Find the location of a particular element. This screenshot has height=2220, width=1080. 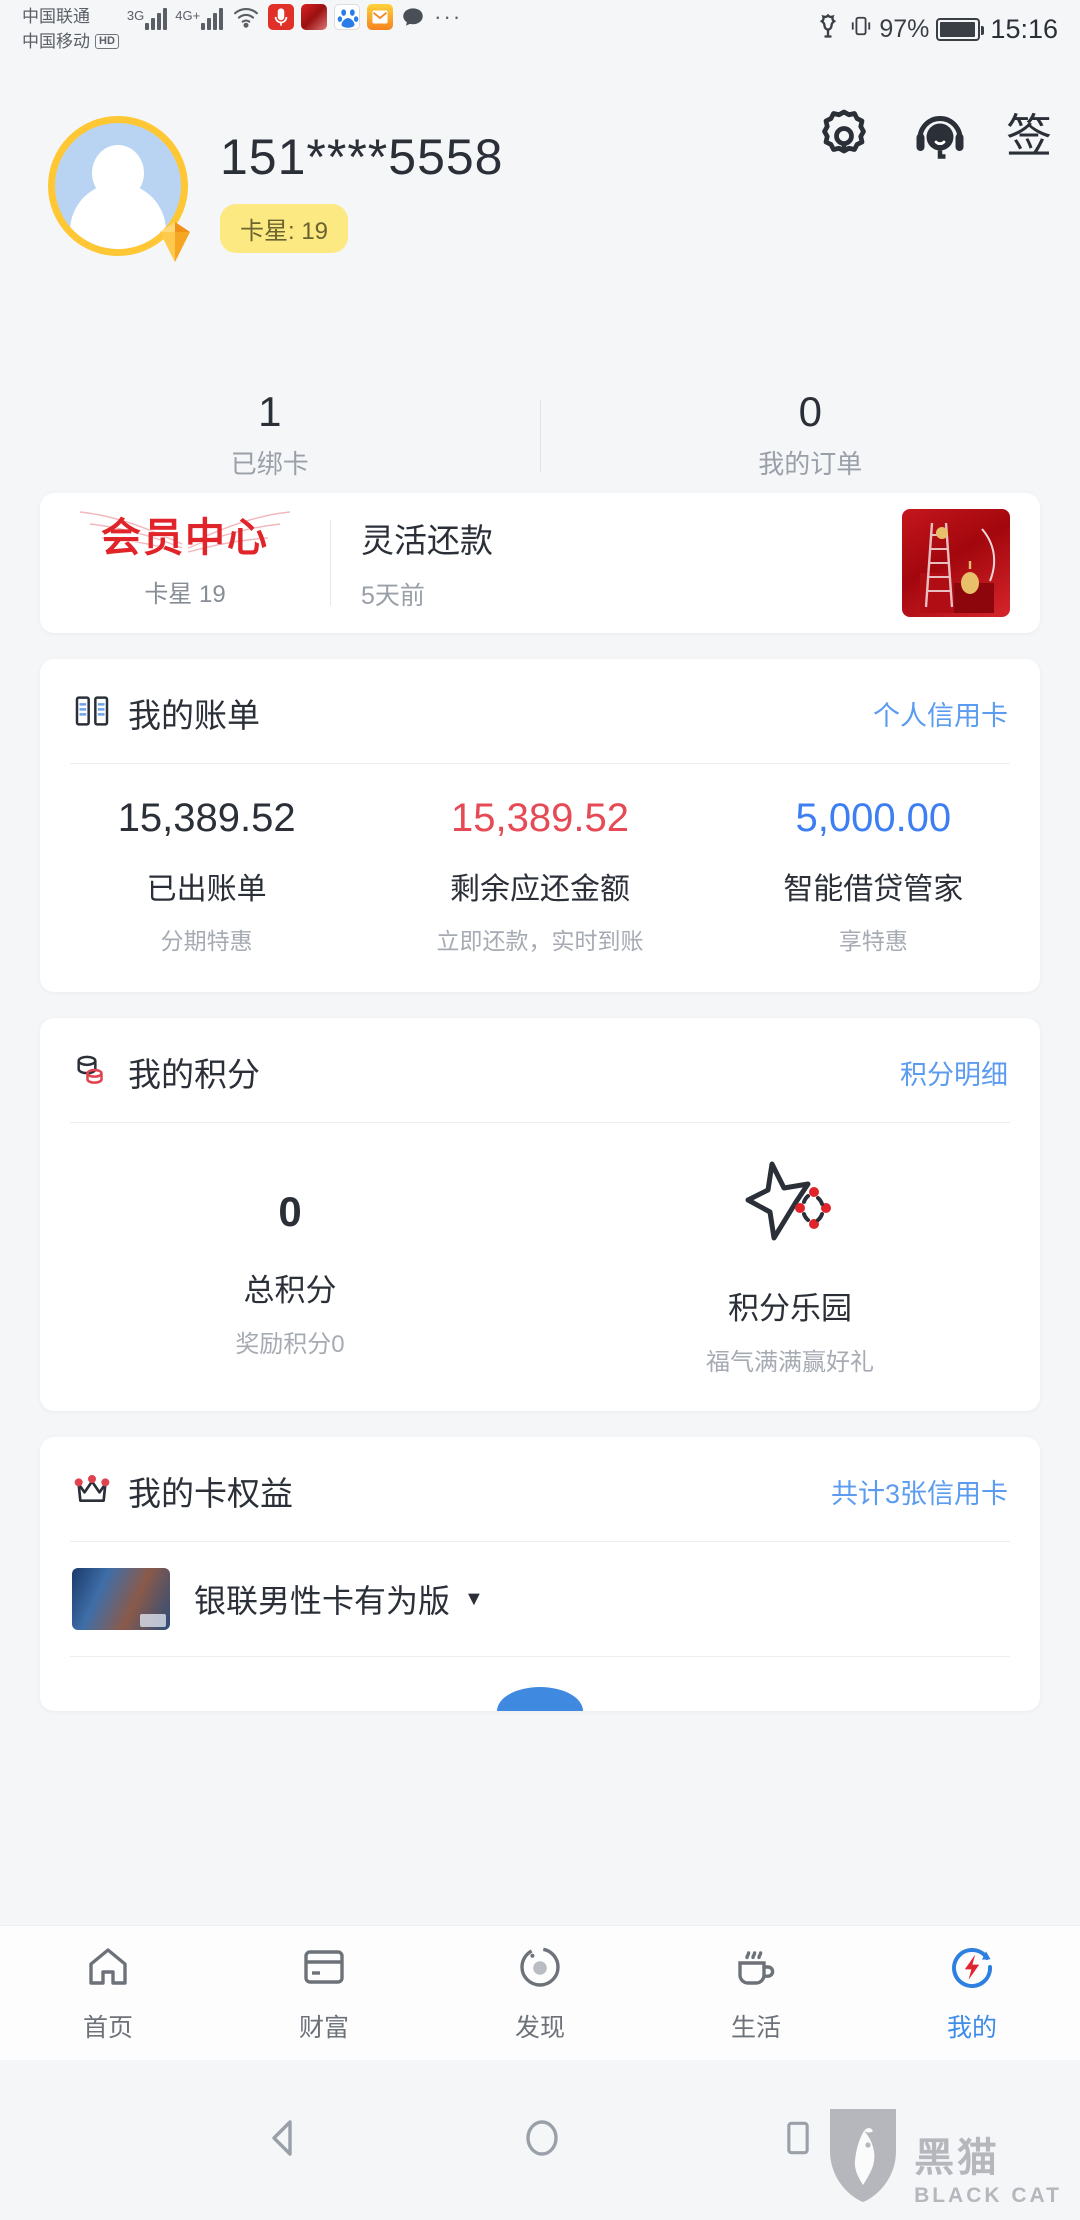

battery-icon is located at coordinates (960, 29).